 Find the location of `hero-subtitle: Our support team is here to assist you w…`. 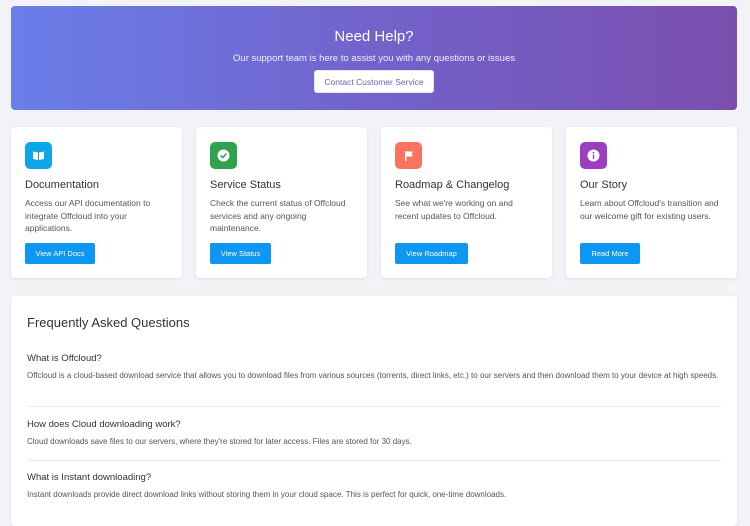

hero-subtitle: Our support team is here to assist you w… is located at coordinates (374, 58).